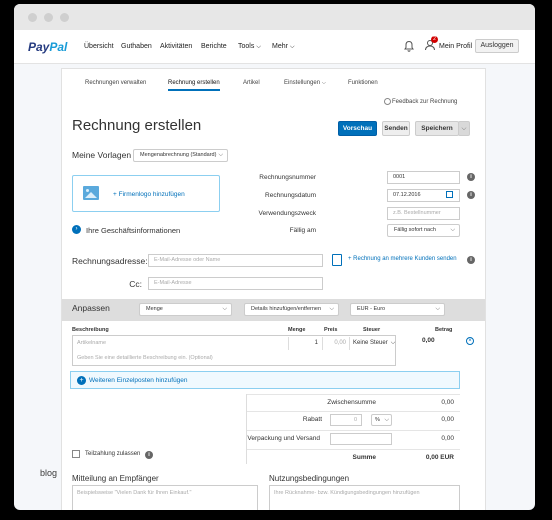 Image resolution: width=552 pixels, height=520 pixels. Describe the element at coordinates (305, 343) in the screenshot. I see `item-quantity-input: 1` at that location.